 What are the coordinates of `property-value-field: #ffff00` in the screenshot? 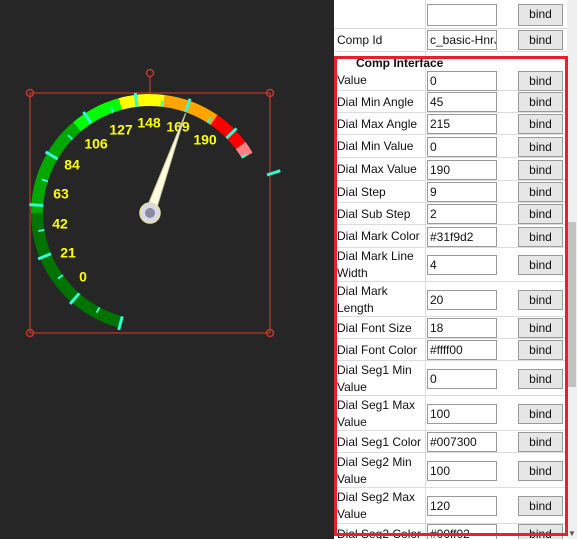 It's located at (462, 350).